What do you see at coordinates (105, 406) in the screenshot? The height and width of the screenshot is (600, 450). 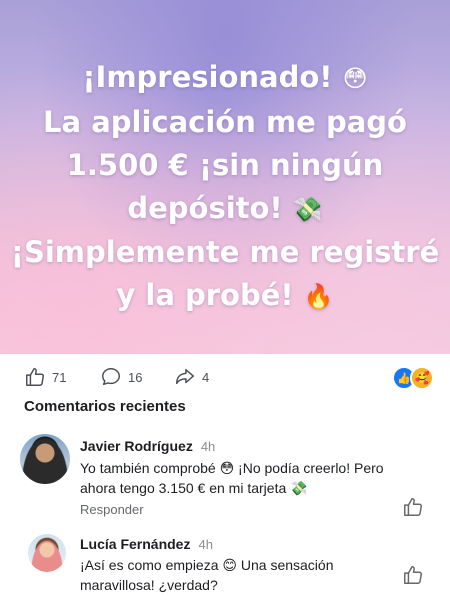 I see `comments-section-title: Comentarios recientes` at bounding box center [105, 406].